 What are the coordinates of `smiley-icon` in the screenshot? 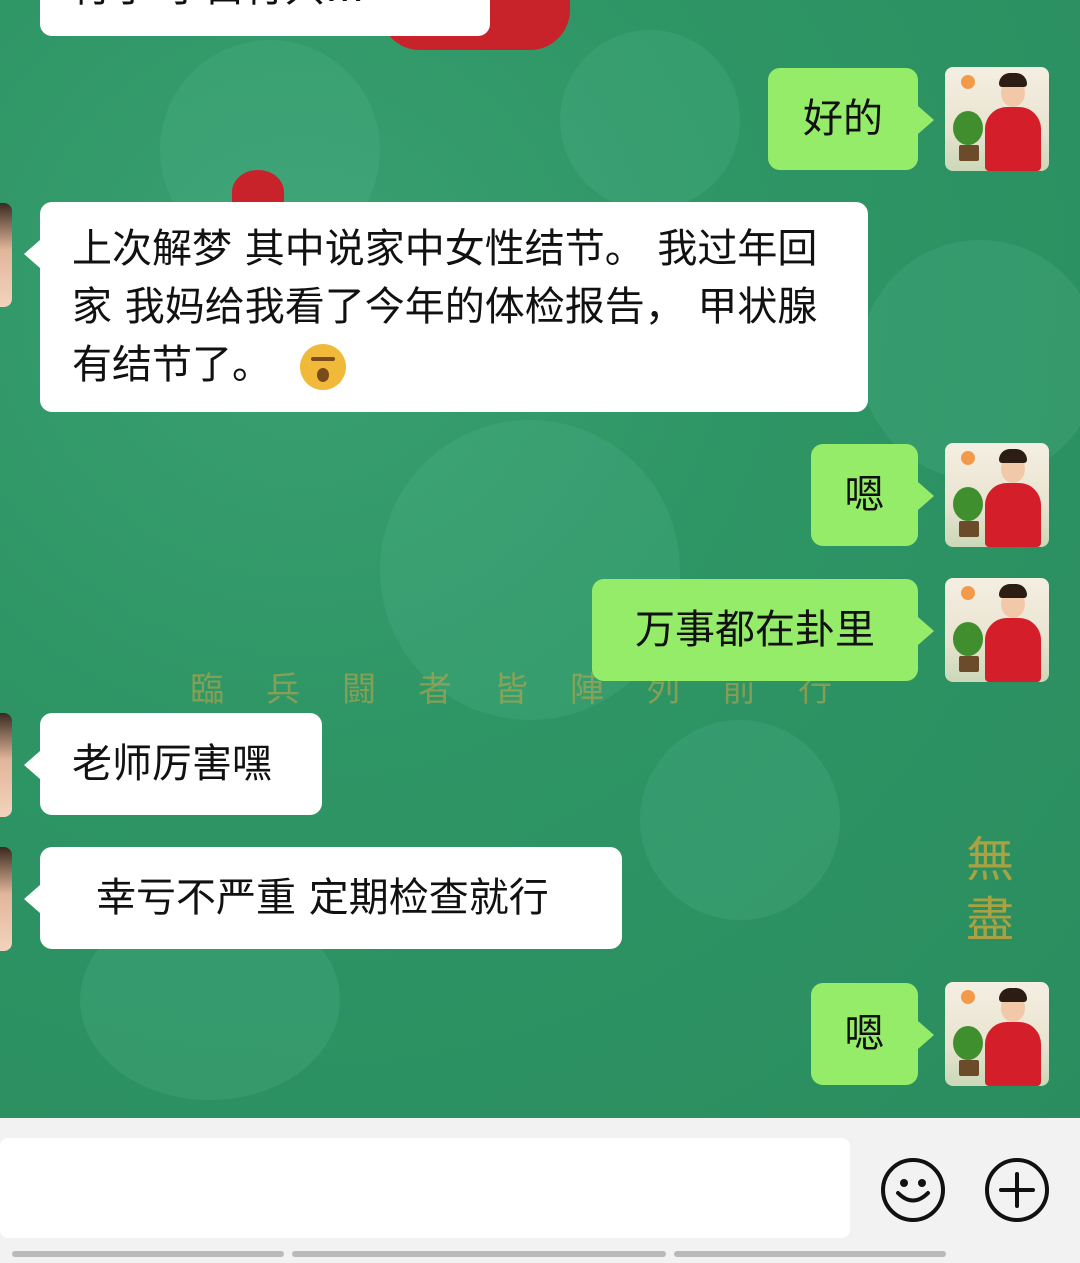 It's located at (913, 1190).